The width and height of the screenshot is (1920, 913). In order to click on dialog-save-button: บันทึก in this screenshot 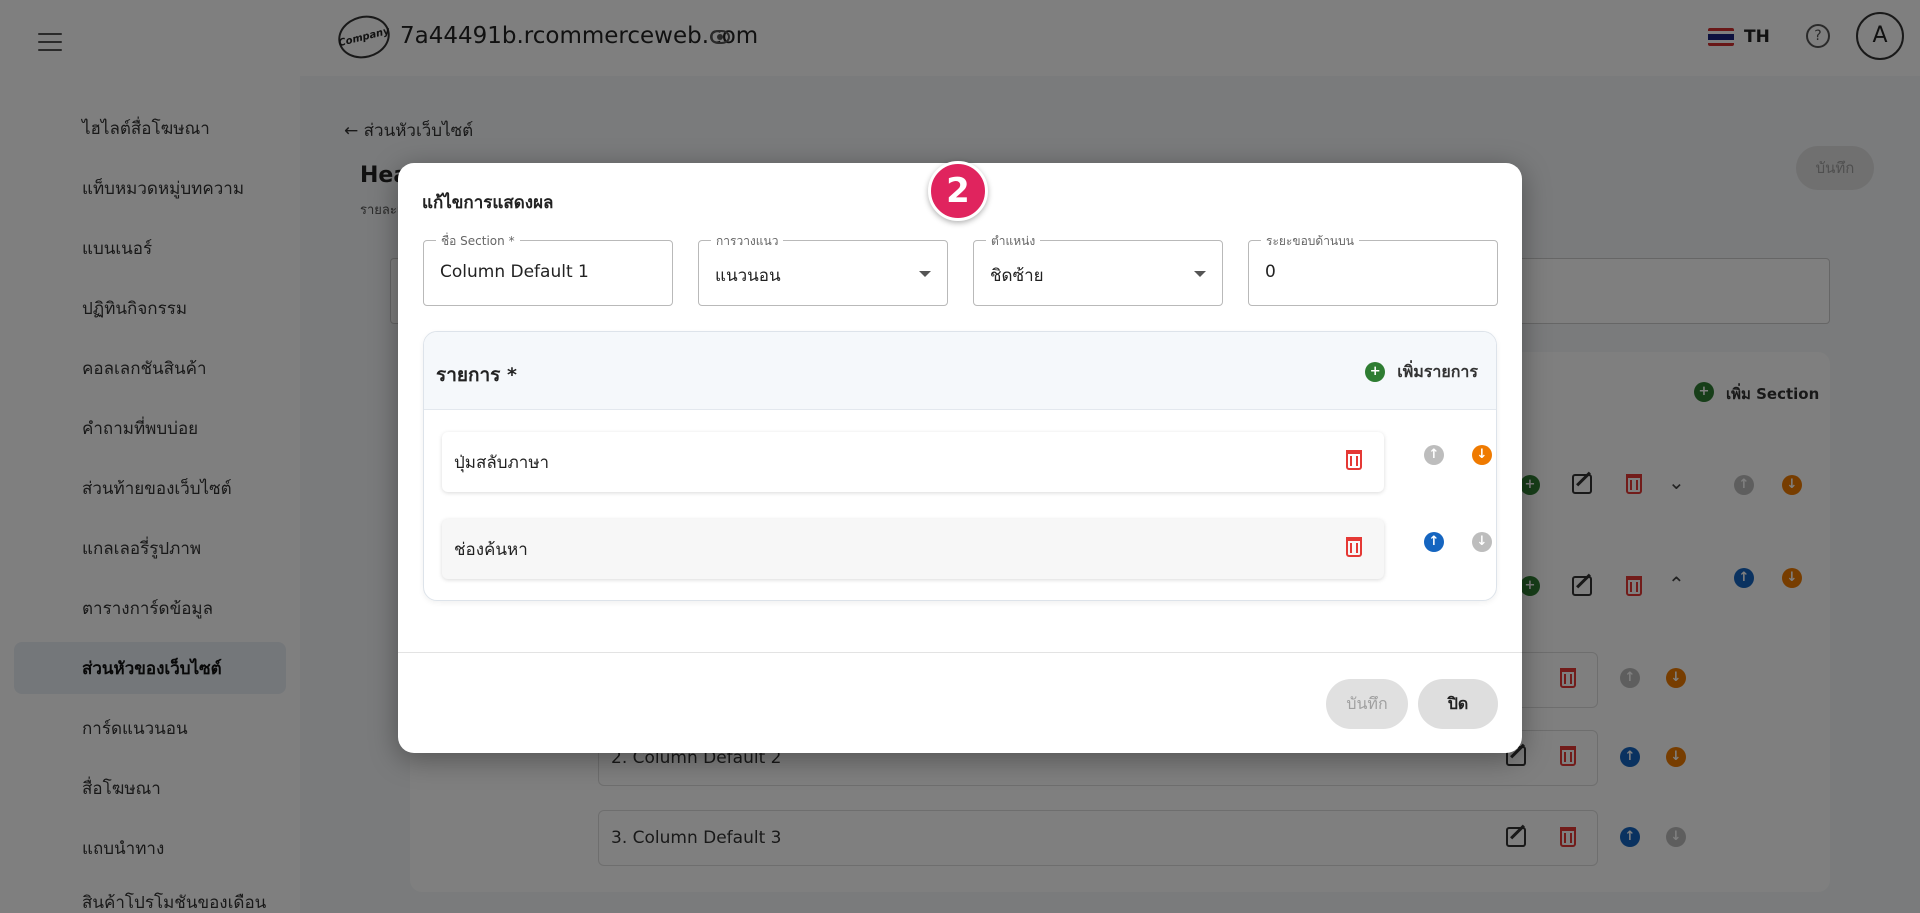, I will do `click(1367, 704)`.